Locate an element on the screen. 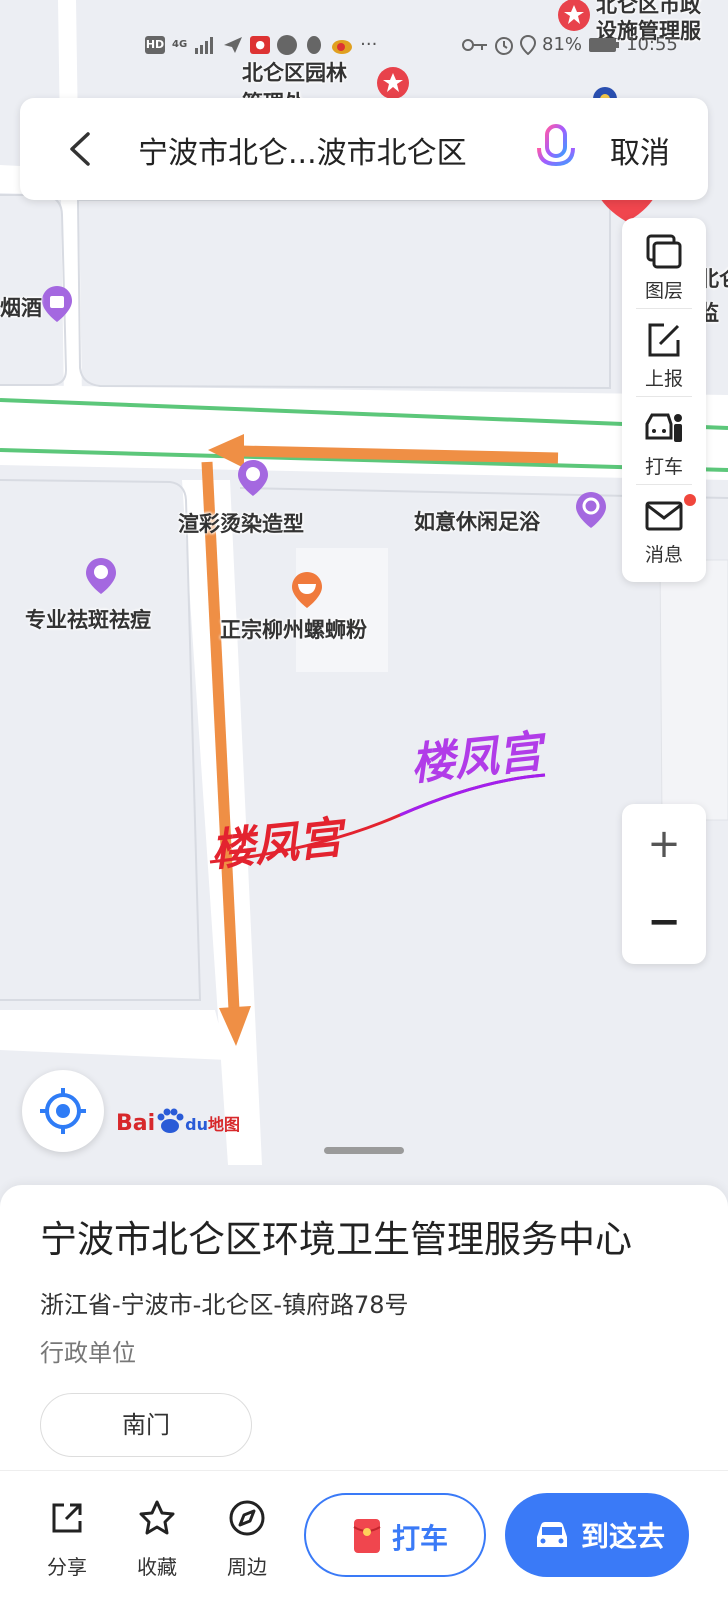 The width and height of the screenshot is (728, 1600). locate-me-button is located at coordinates (63, 1111).